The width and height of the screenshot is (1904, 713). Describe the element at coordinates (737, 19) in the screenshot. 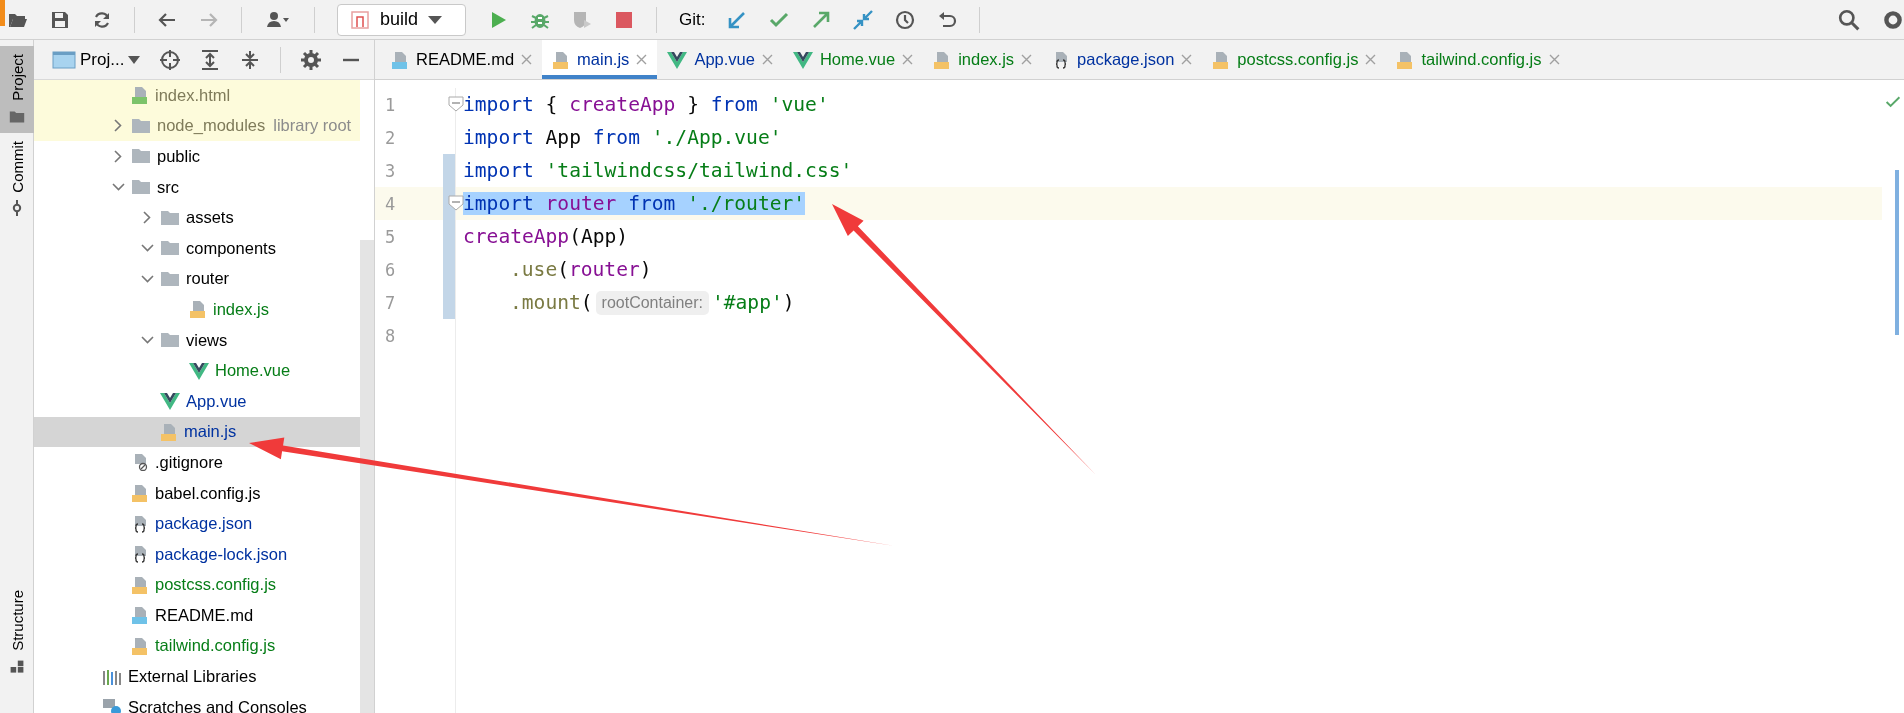

I see `update-arrow-icon` at that location.